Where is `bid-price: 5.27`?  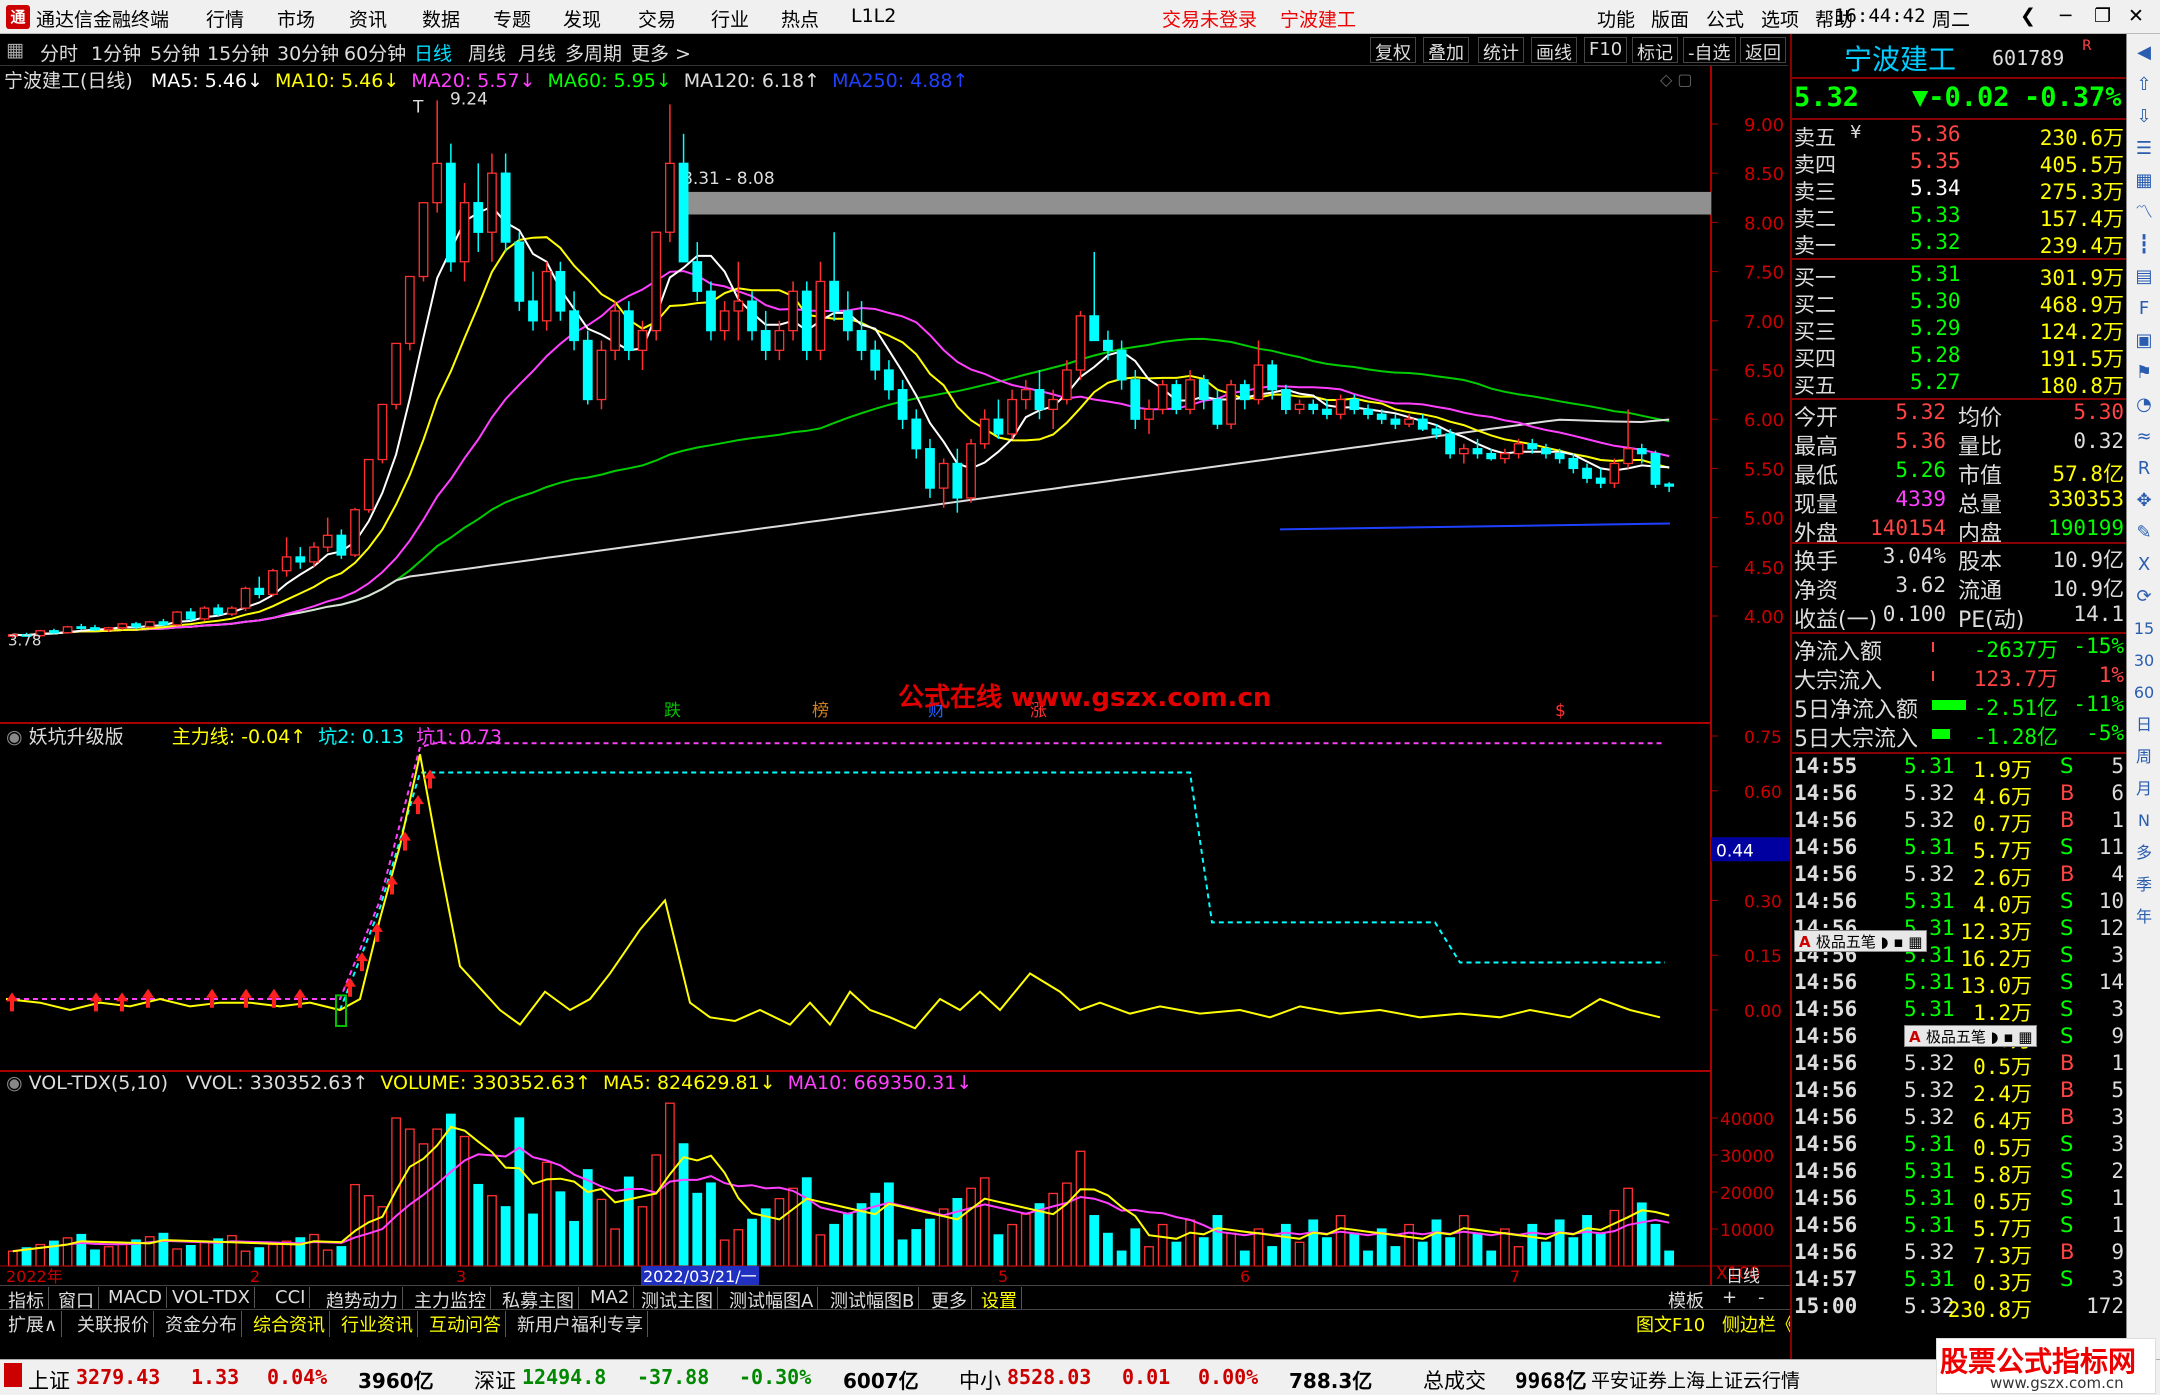 bid-price: 5.27 is located at coordinates (1935, 382).